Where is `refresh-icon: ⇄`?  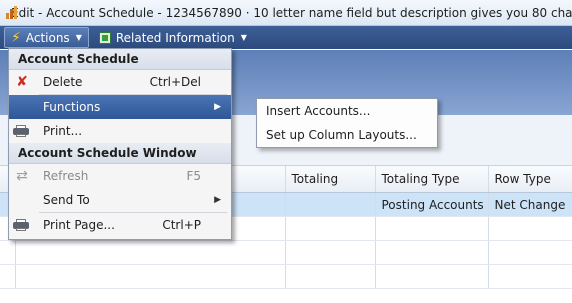 refresh-icon: ⇄ is located at coordinates (22, 176).